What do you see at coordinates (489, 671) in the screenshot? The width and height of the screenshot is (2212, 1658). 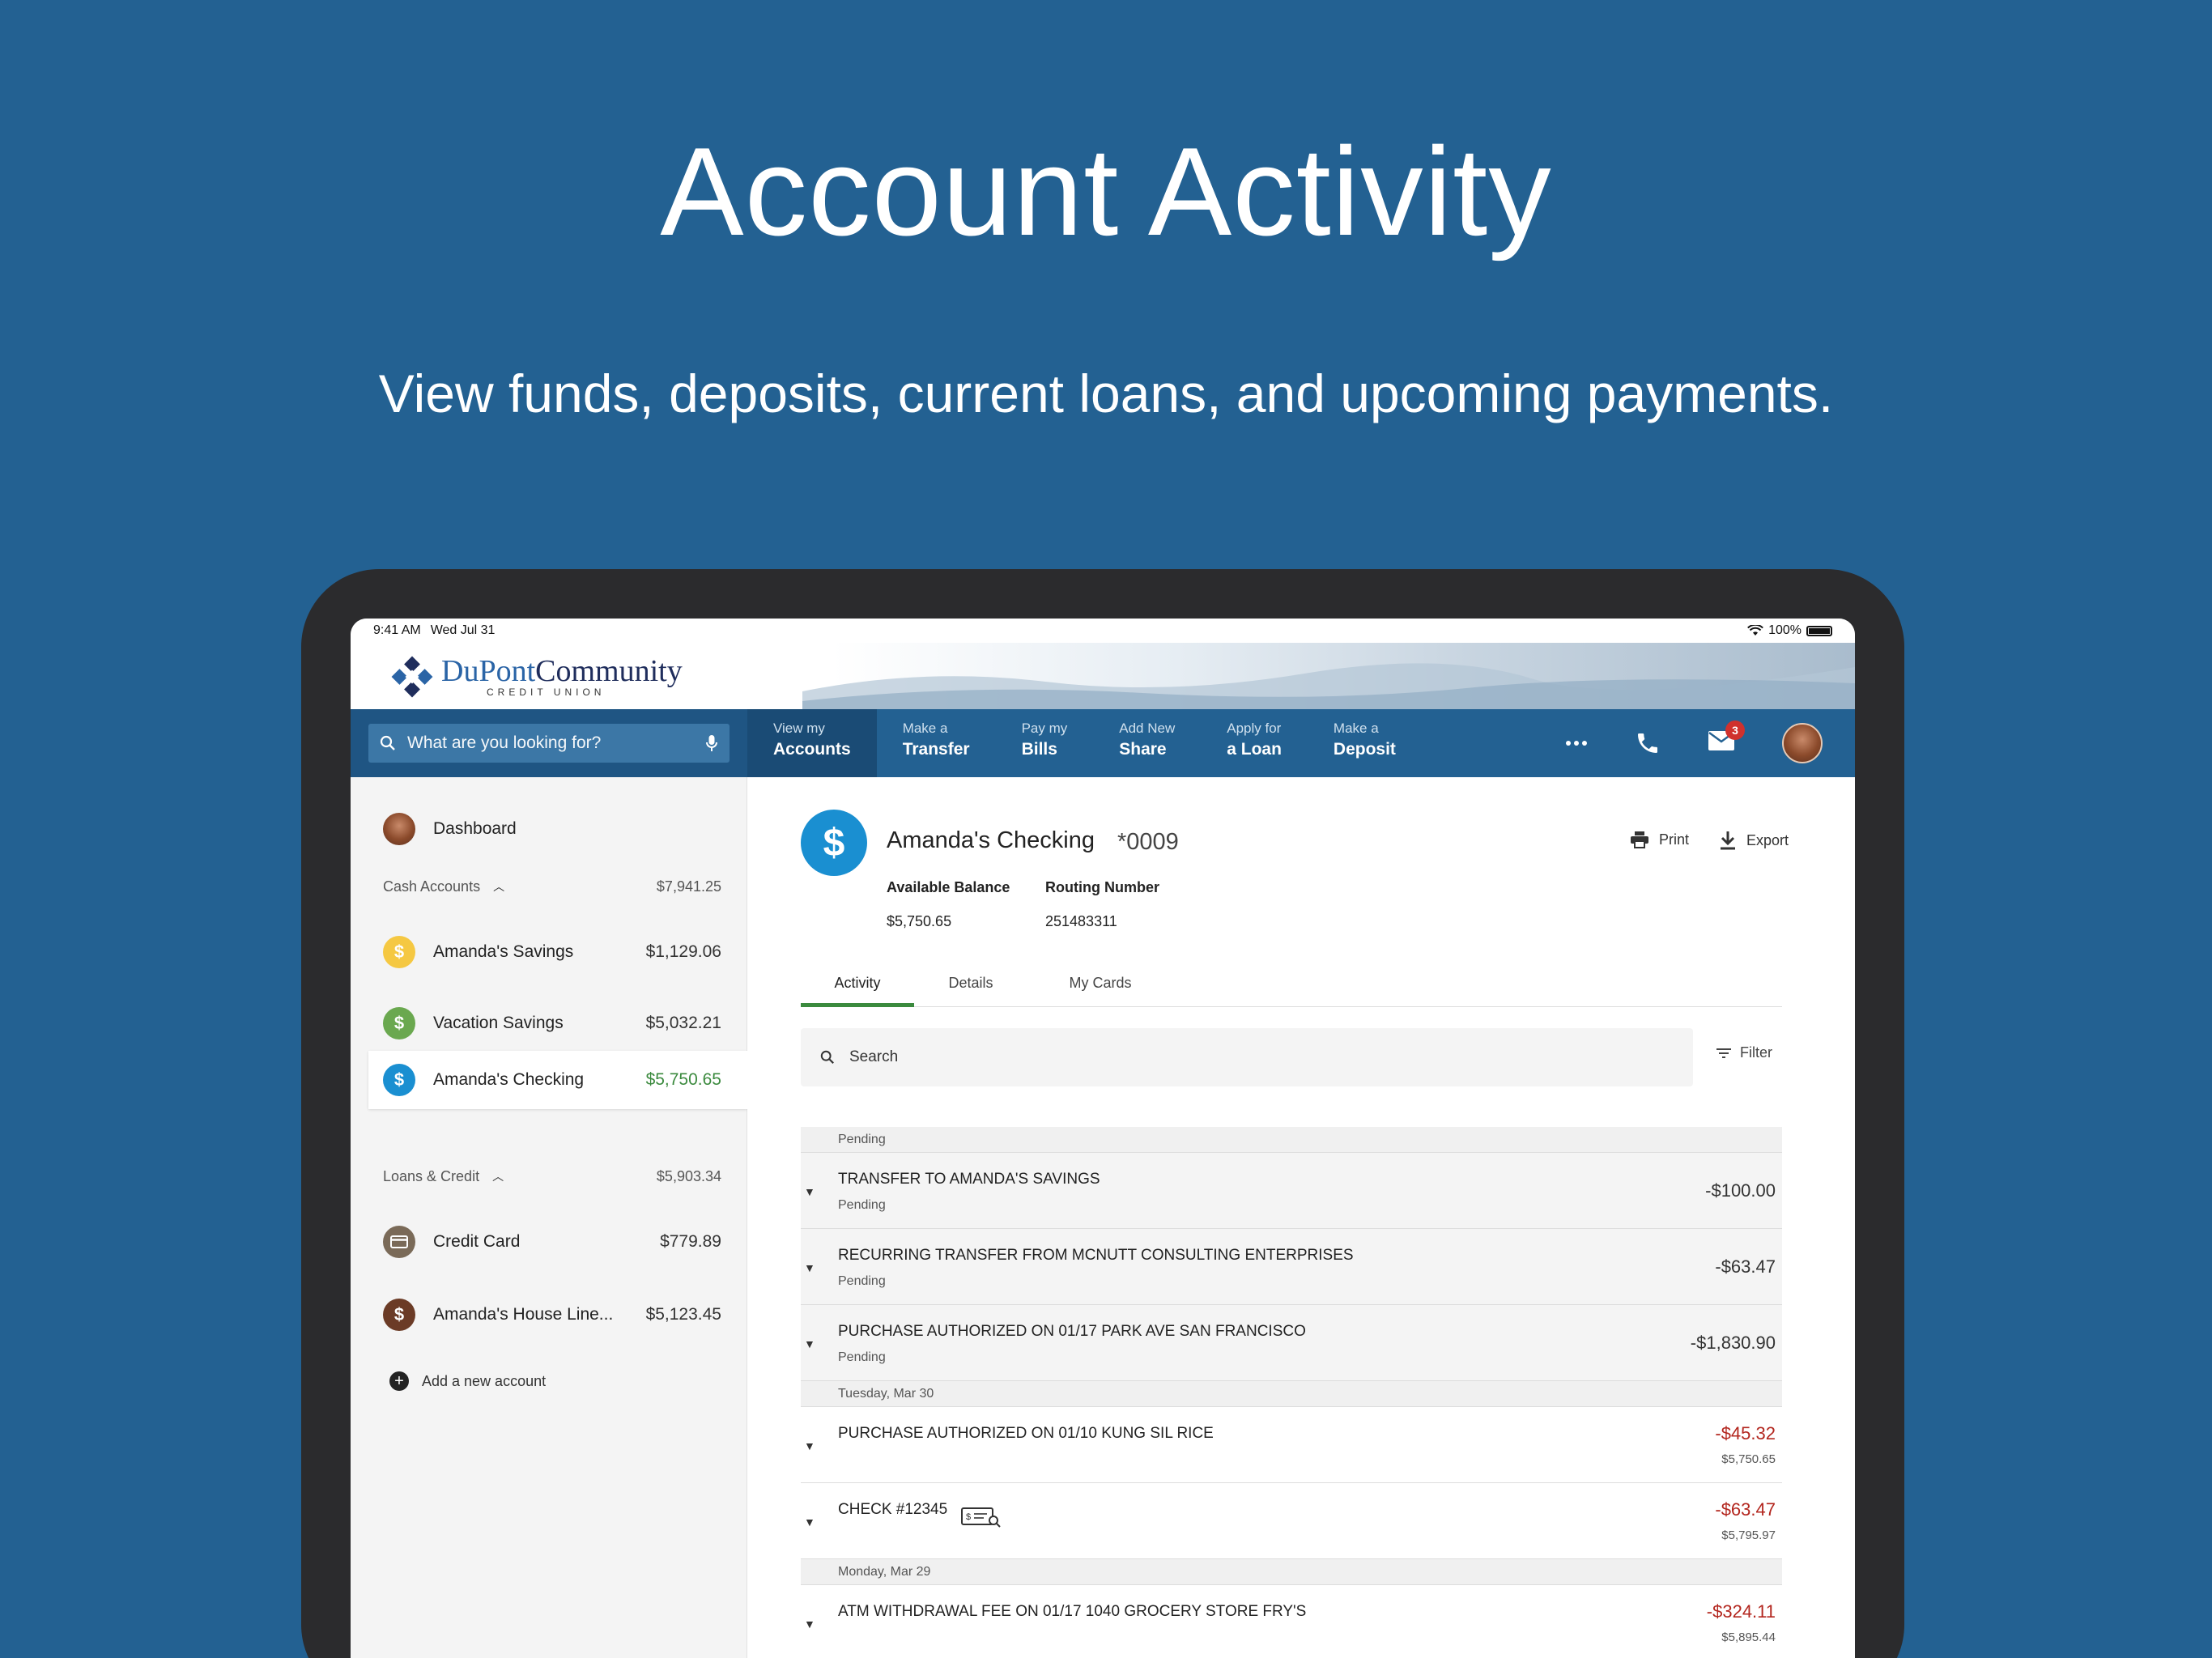 I see `brand-name-a: DuPont` at bounding box center [489, 671].